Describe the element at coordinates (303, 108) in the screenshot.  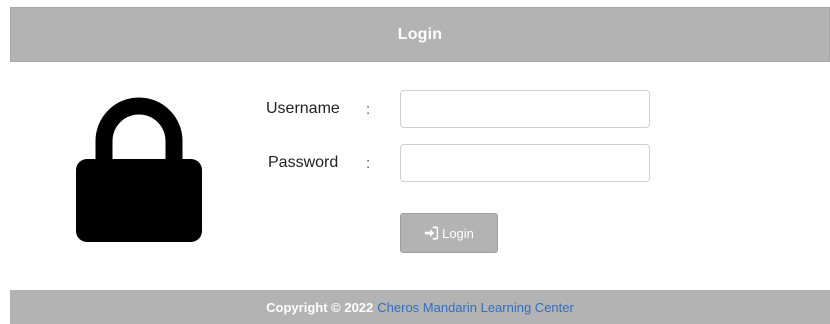
I see `username-label: Username` at that location.